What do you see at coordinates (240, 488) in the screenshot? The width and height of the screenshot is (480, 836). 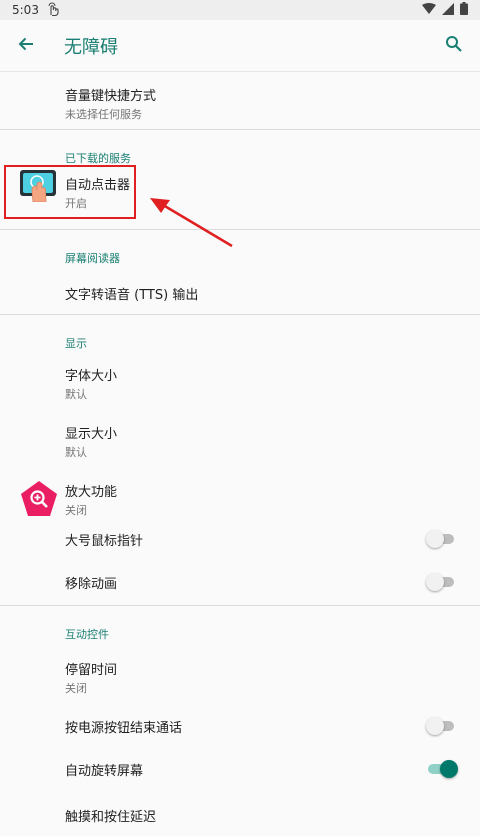 I see `list-item-magnification: 放大功能 关闭` at bounding box center [240, 488].